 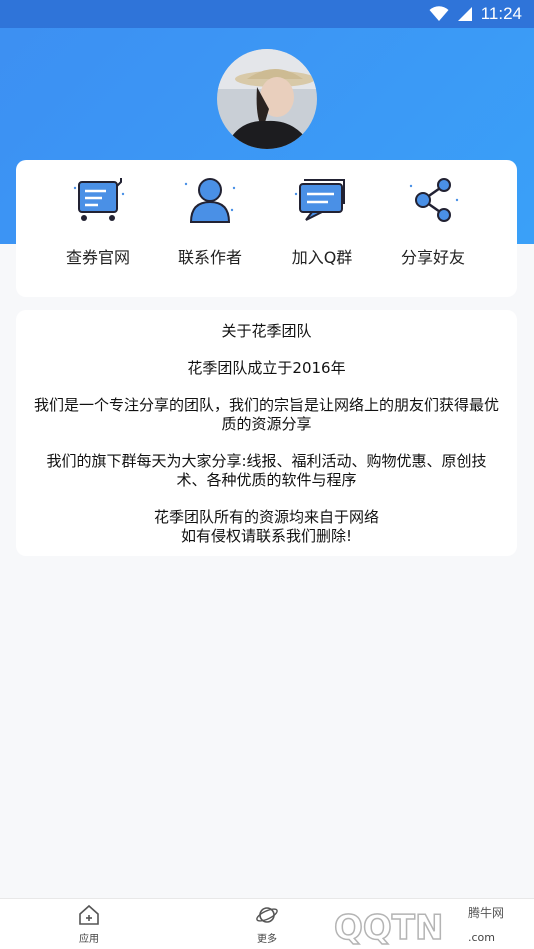 I want to click on bottom-tab-bar: 应用 更多 QQTN 腾牛网 .com, so click(x=267, y=923).